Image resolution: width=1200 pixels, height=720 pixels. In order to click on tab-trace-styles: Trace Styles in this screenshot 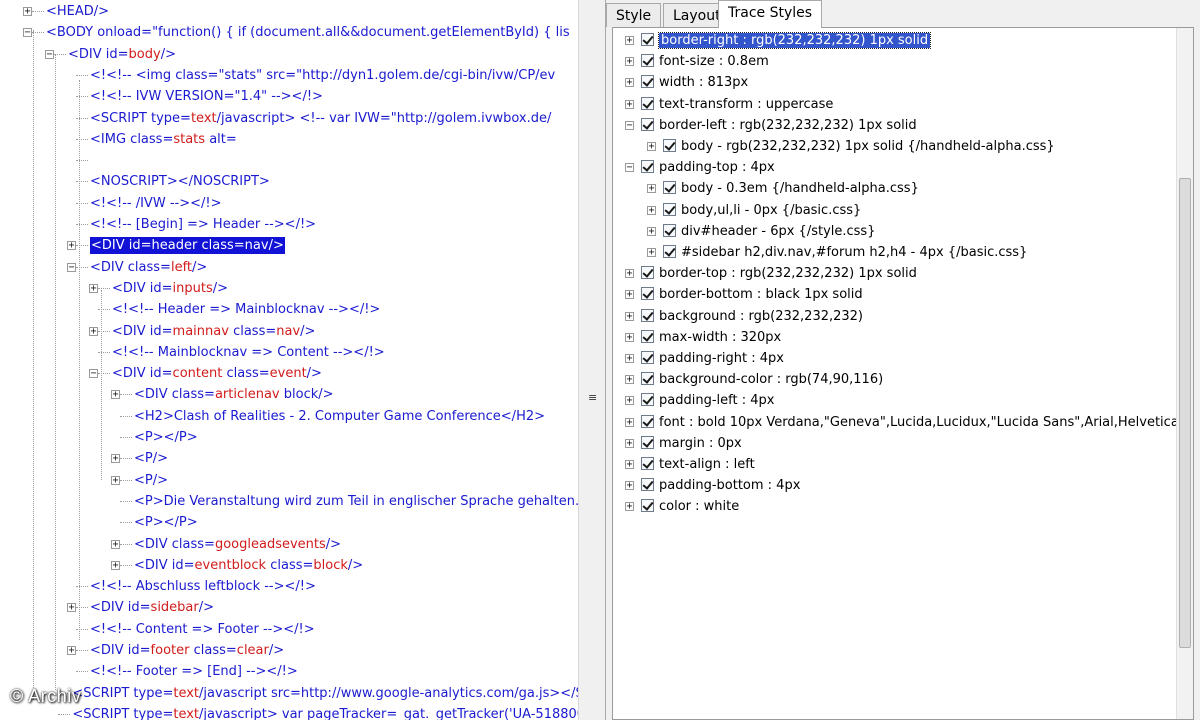, I will do `click(770, 14)`.